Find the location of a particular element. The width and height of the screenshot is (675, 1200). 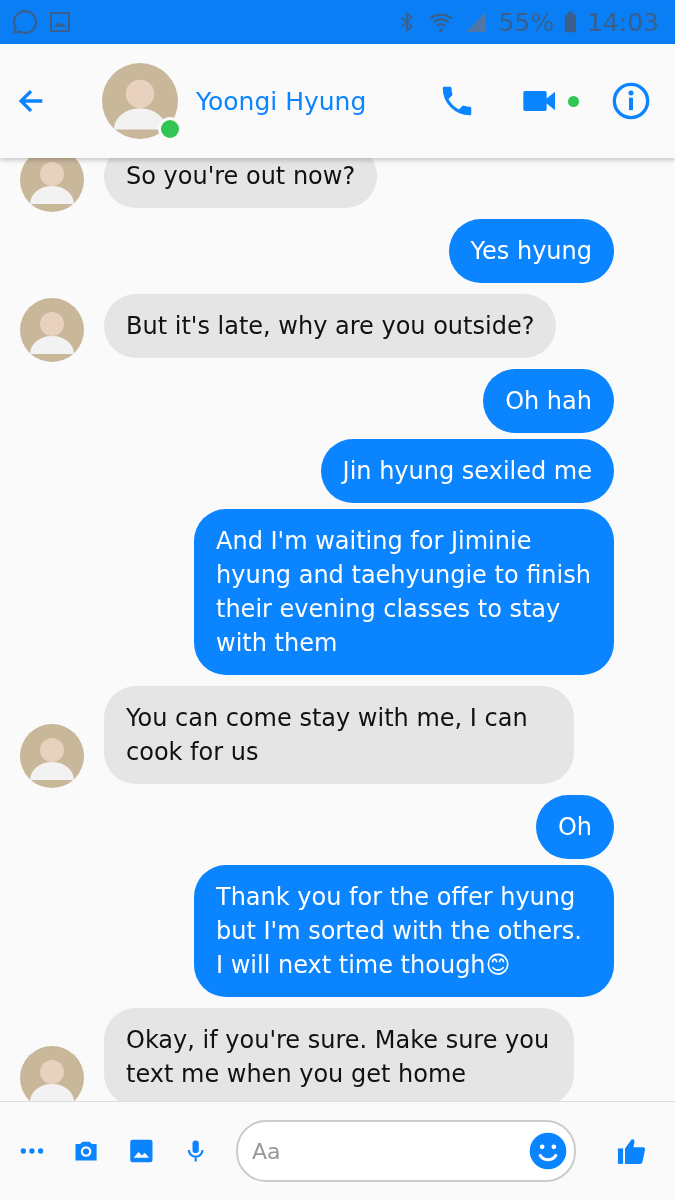

signal-icon is located at coordinates (476, 22).